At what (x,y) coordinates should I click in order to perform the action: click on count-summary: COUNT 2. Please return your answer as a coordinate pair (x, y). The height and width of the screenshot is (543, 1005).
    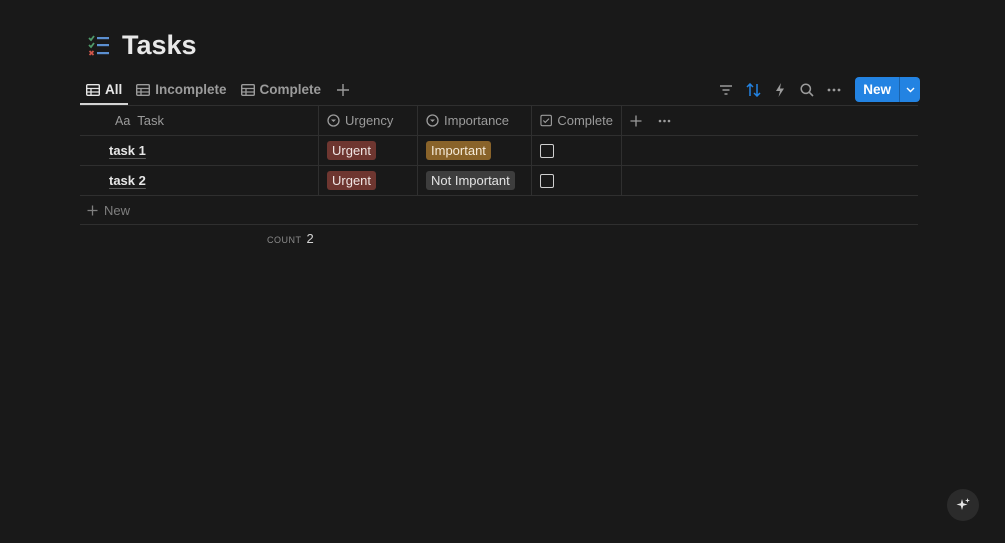
    Looking at the image, I should click on (290, 238).